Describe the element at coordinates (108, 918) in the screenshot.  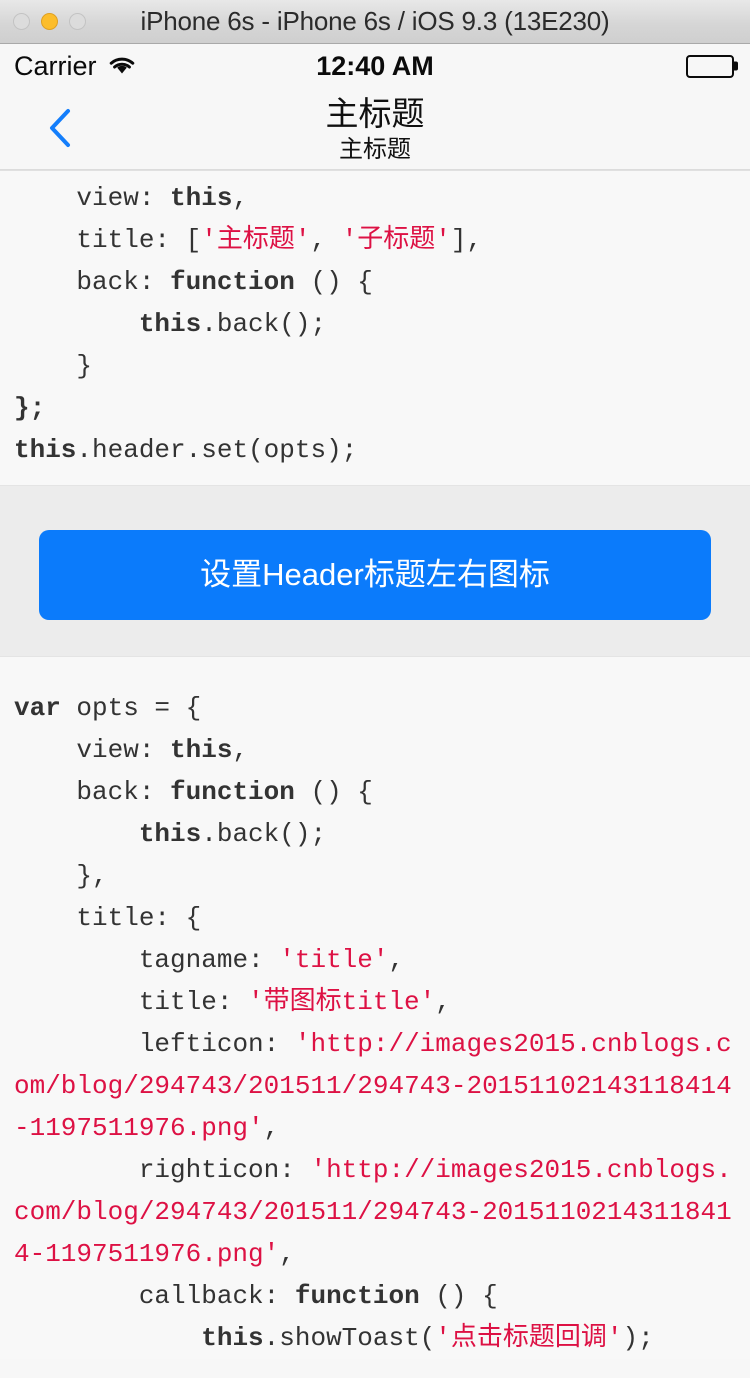
I see `code-text: title: {` at that location.